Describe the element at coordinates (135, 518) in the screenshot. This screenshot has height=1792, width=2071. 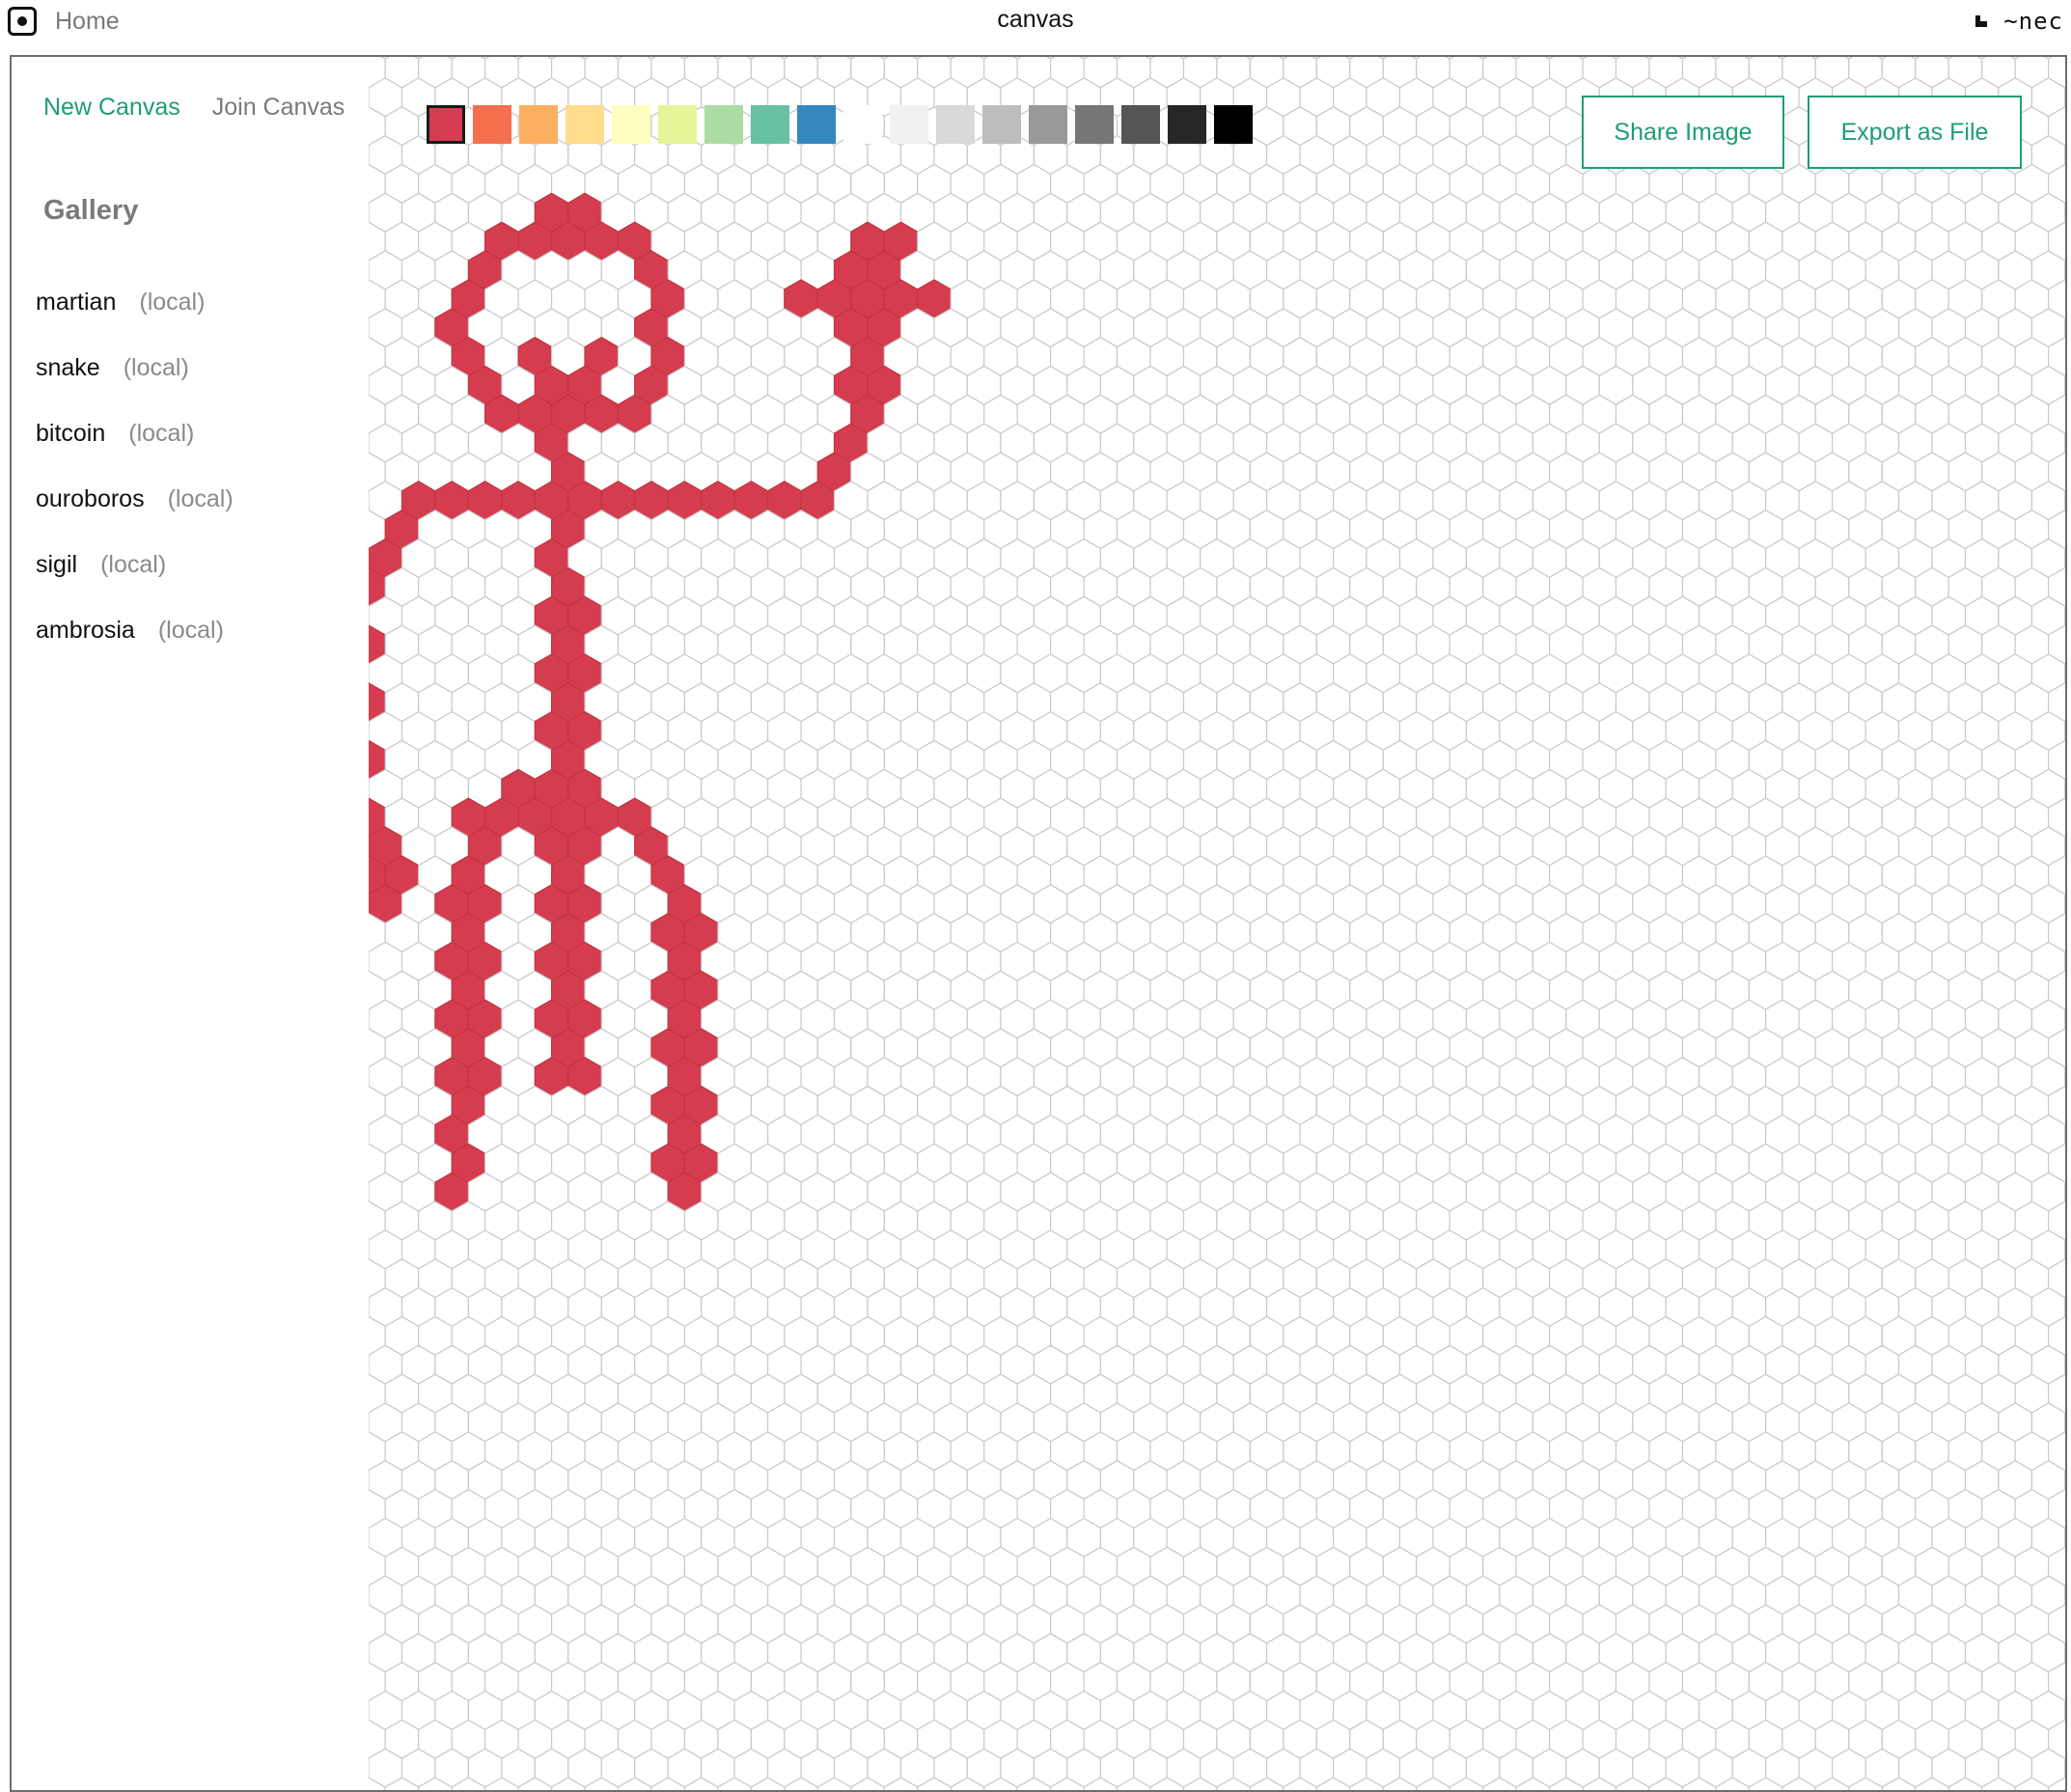
I see `gallery-item-ouroboros: ouroboros (local)` at that location.